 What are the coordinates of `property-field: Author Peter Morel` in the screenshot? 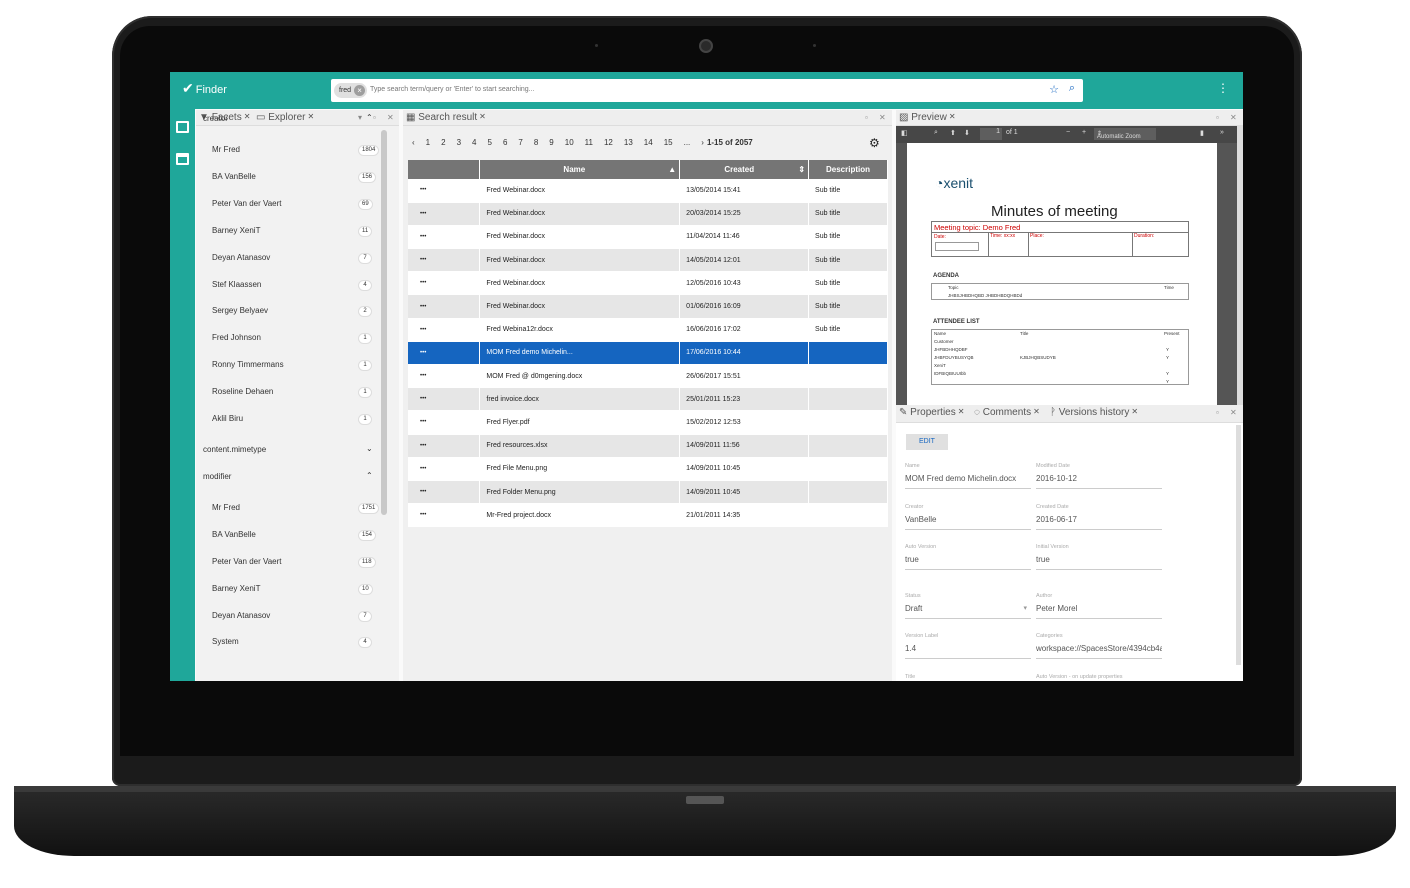 It's located at (1099, 606).